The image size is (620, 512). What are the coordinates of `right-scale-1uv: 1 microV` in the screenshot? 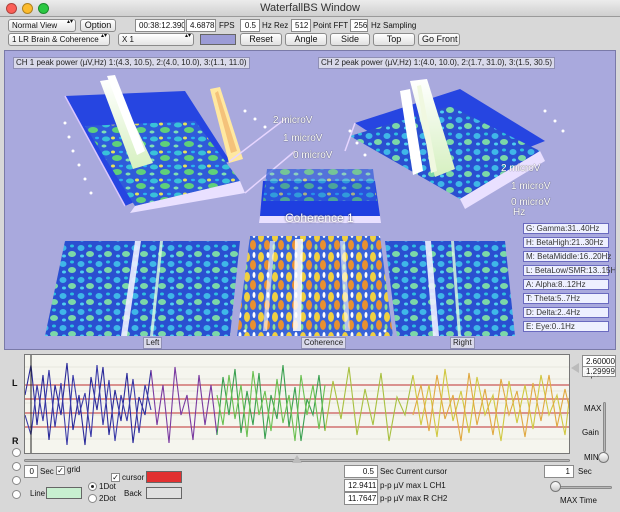 It's located at (531, 186).